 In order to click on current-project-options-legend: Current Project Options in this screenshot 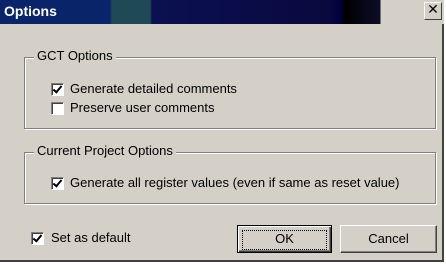, I will do `click(105, 150)`.